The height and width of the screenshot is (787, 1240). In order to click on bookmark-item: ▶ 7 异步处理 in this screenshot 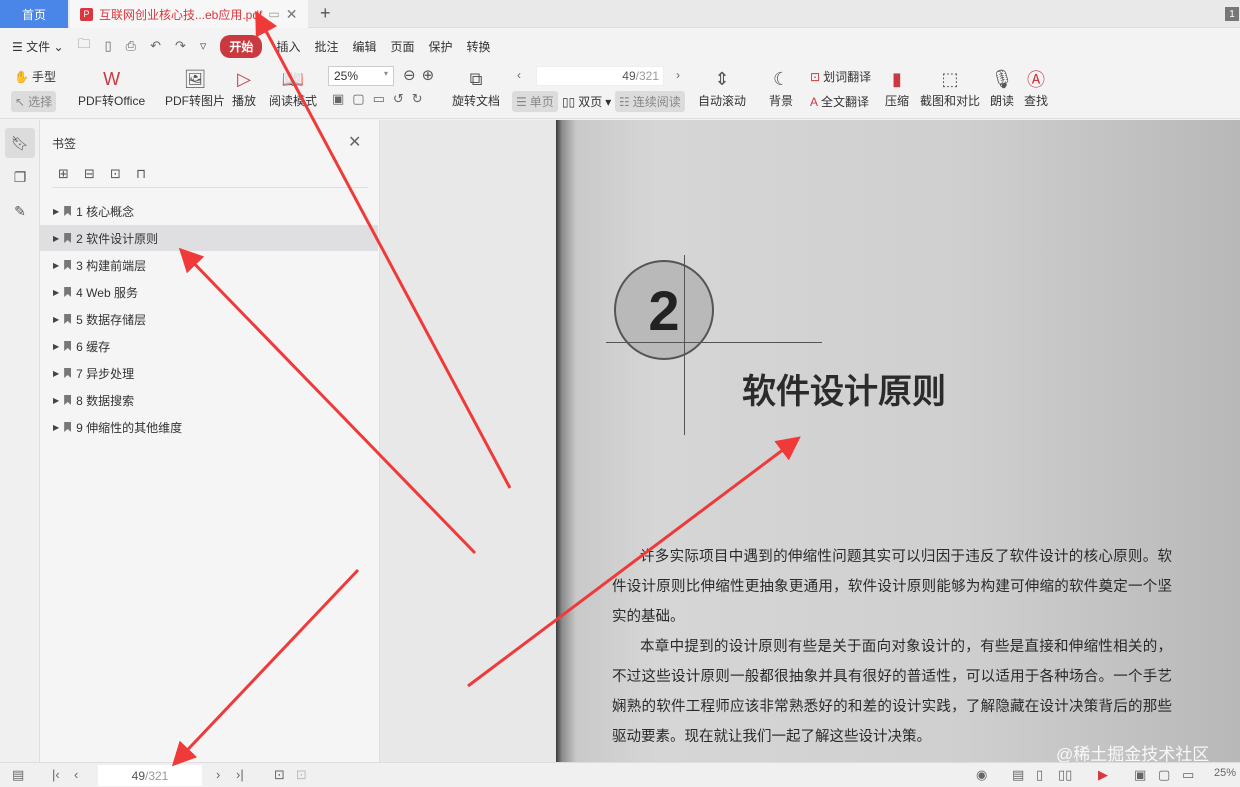, I will do `click(209, 373)`.